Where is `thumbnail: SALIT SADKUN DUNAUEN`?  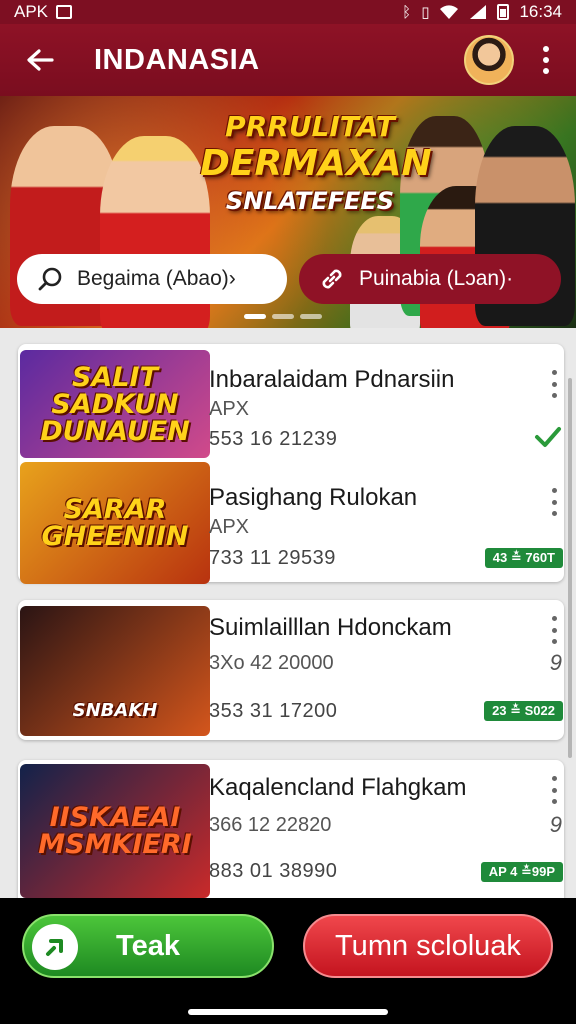
thumbnail: SALIT SADKUN DUNAUEN is located at coordinates (115, 404).